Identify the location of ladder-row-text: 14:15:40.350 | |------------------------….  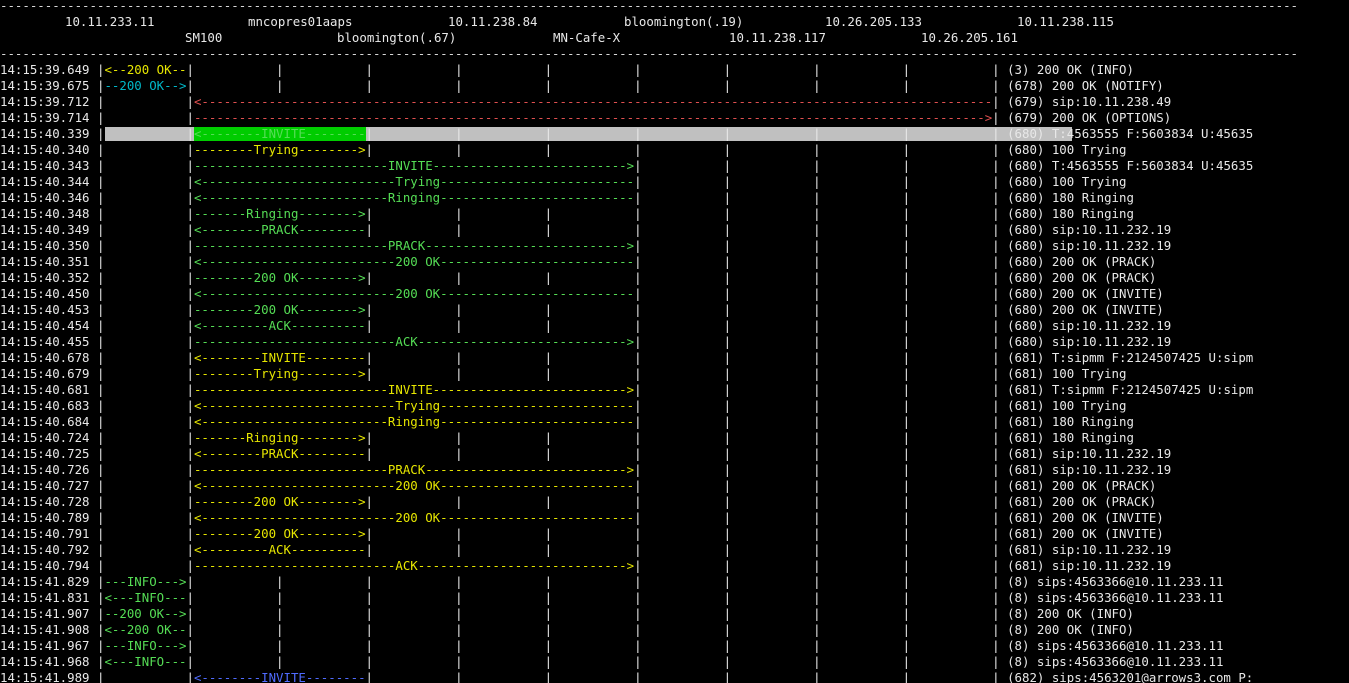
(586, 245).